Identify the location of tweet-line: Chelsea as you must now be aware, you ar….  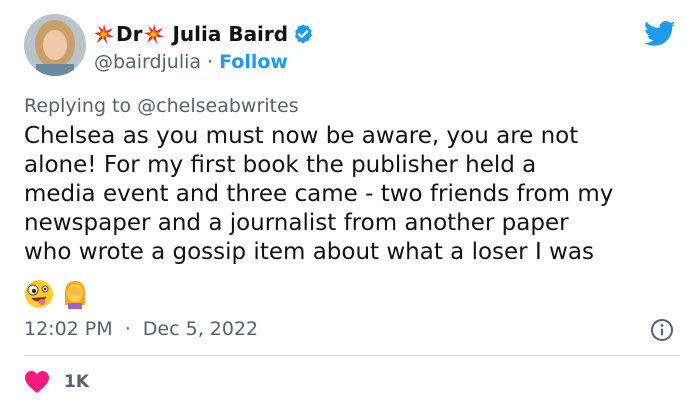
(301, 136).